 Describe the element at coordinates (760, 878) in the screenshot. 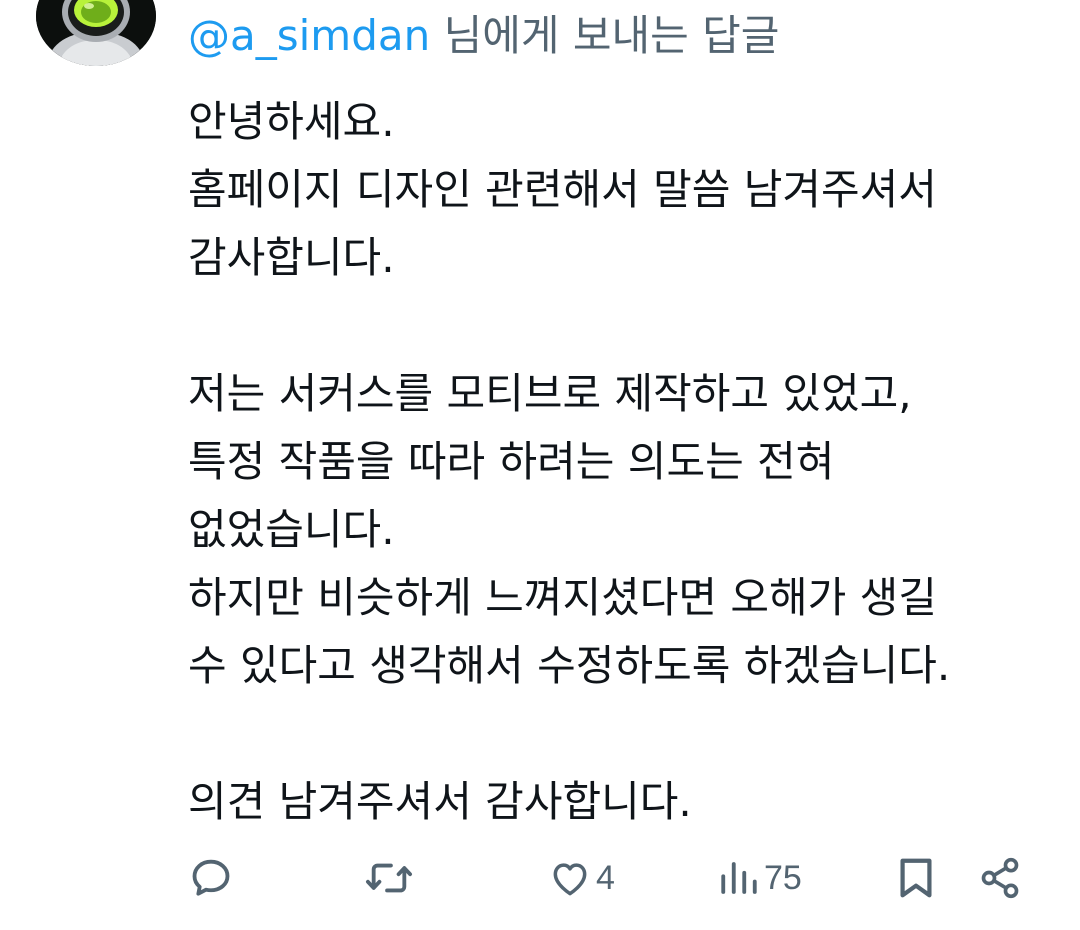

I see `views-button: 75` at that location.